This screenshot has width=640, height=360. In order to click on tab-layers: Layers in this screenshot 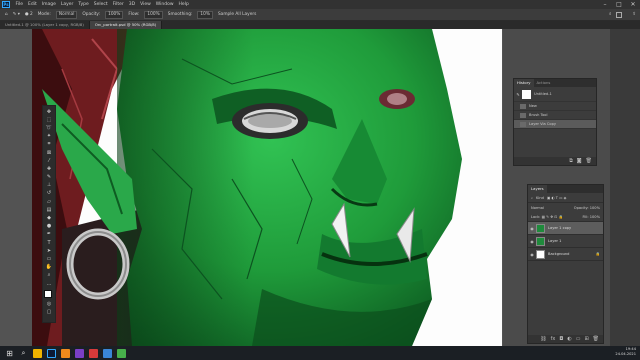, I will do `click(537, 189)`.